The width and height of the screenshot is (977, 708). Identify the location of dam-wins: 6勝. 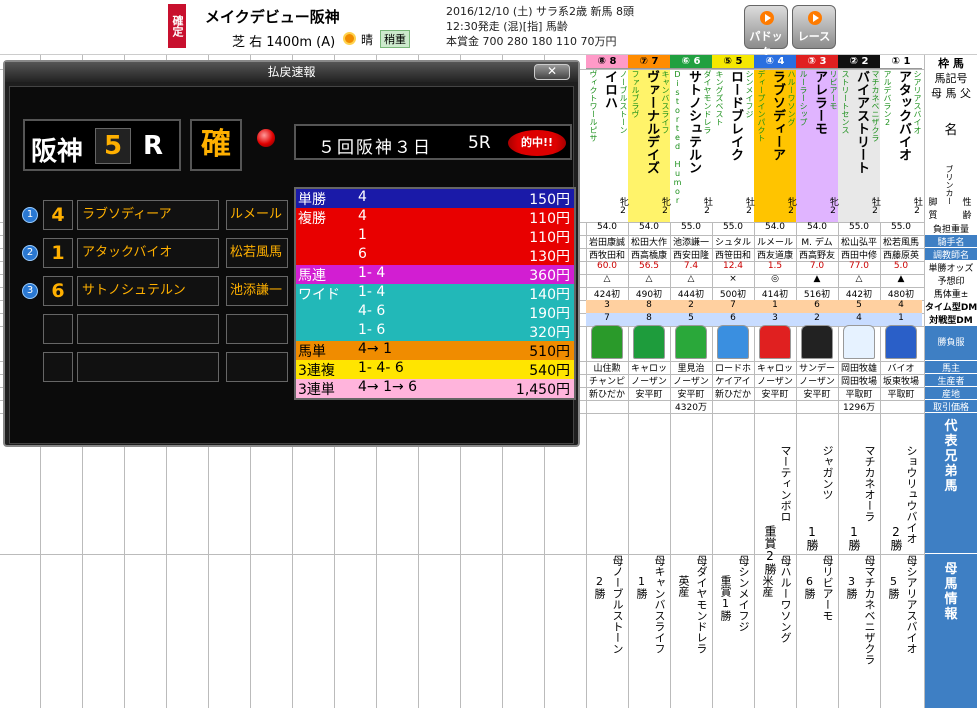
(809, 587).